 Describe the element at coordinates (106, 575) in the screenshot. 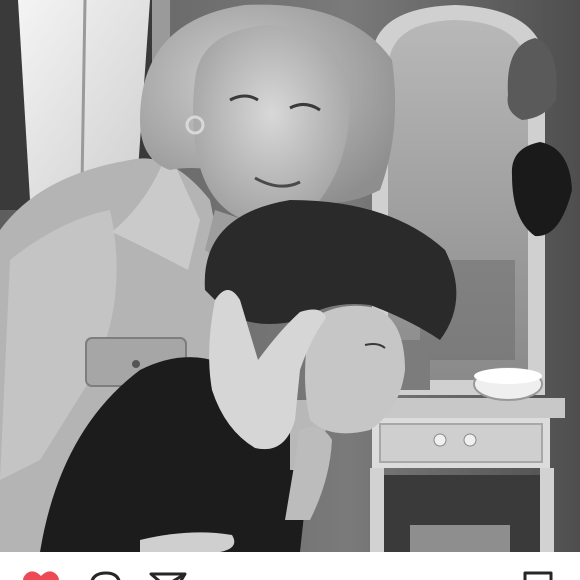

I see `comment-icon` at that location.